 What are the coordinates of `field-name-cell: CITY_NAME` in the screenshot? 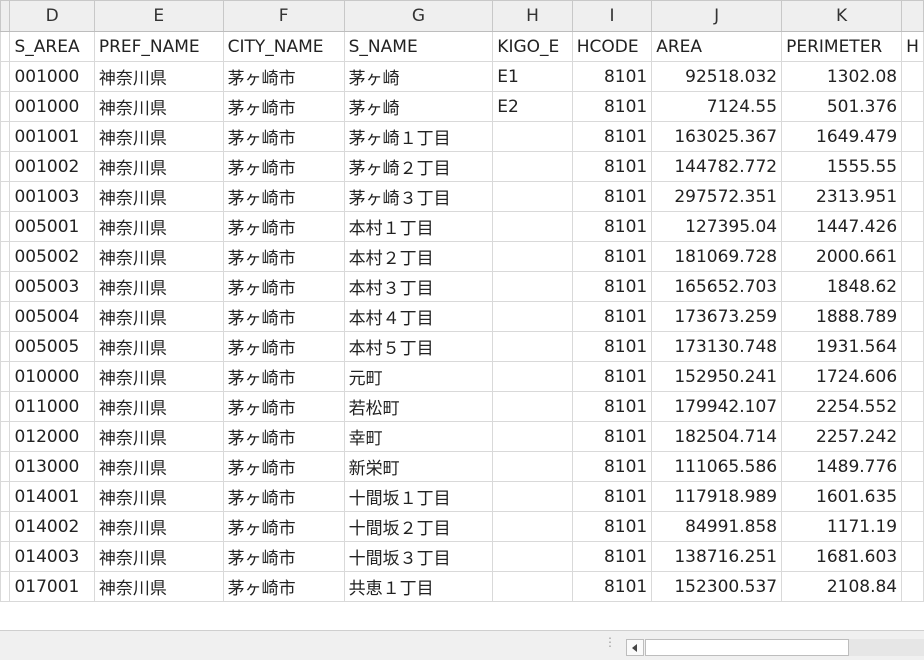 It's located at (283, 46).